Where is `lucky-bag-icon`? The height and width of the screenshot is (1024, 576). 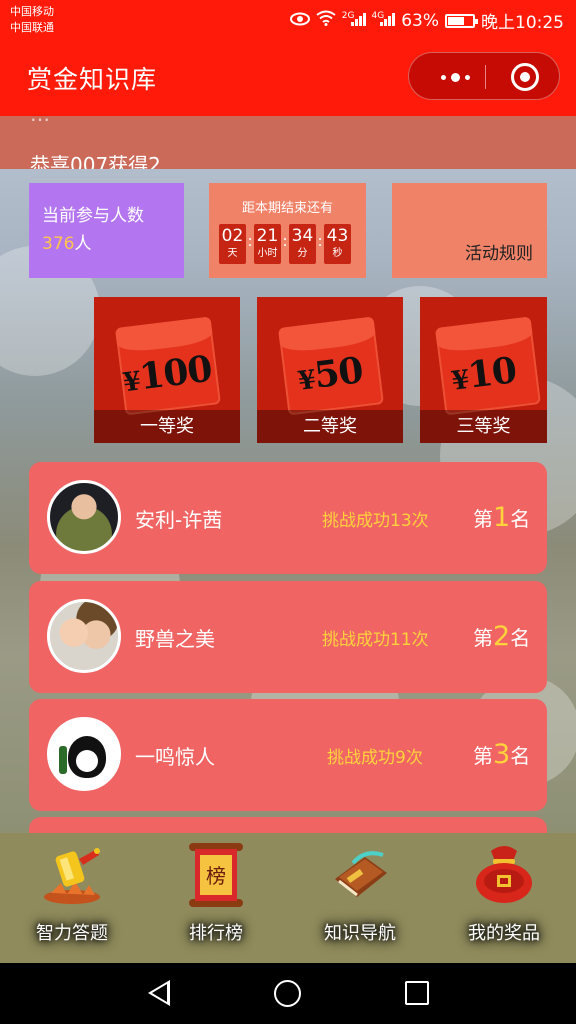 lucky-bag-icon is located at coordinates (504, 874).